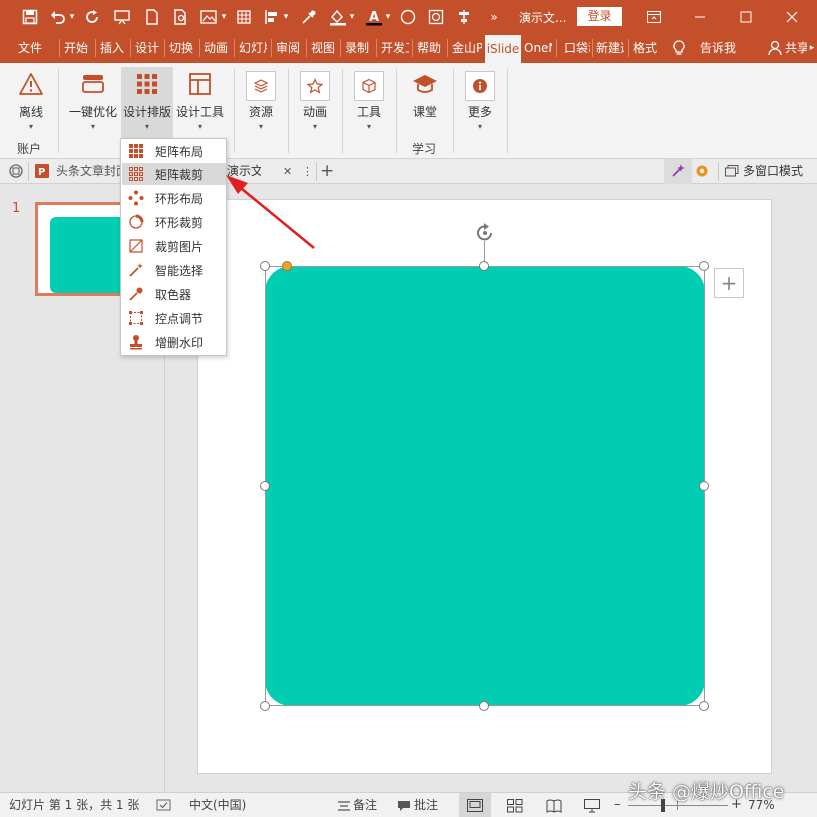 The height and width of the screenshot is (817, 817). What do you see at coordinates (123, 16) in the screenshot?
I see `presenter-icon` at bounding box center [123, 16].